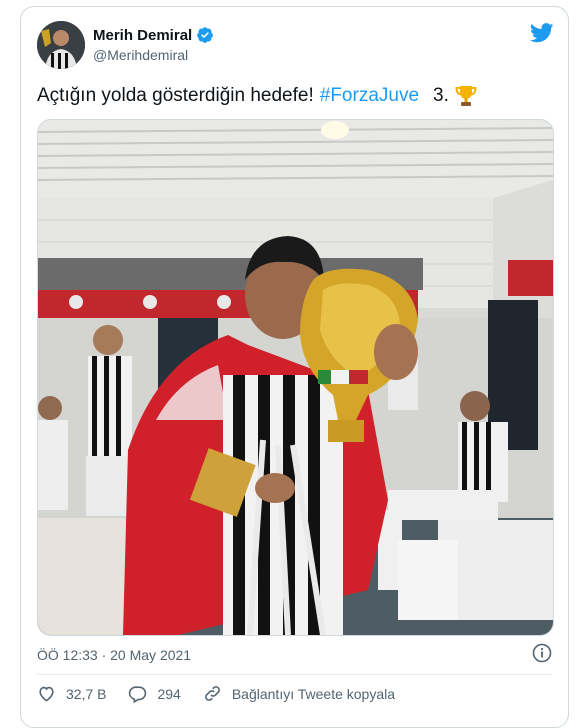  Describe the element at coordinates (86, 693) in the screenshot. I see `like-count: 32,7 B` at that location.